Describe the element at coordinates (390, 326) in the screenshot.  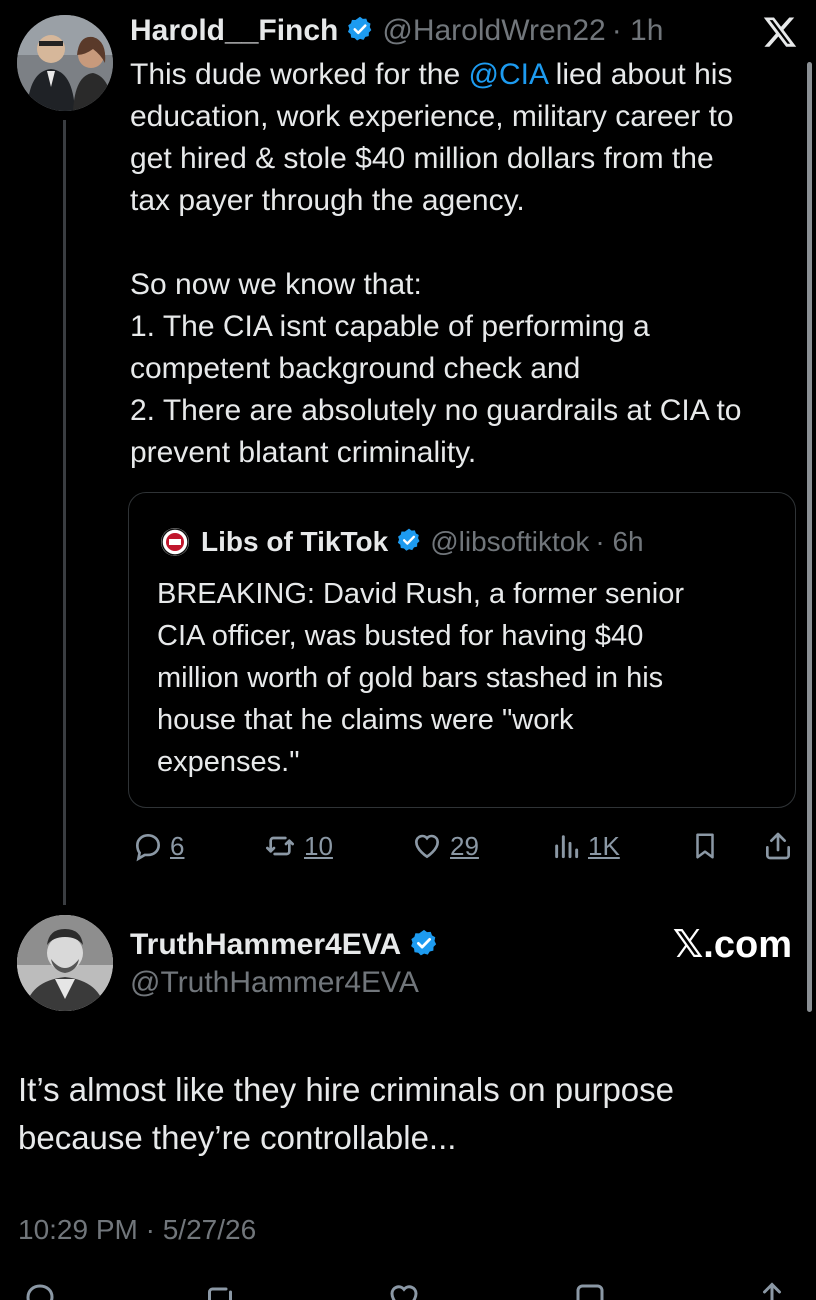
I see `tweet-line: 1. The CIA isnt capable of performing a` at that location.